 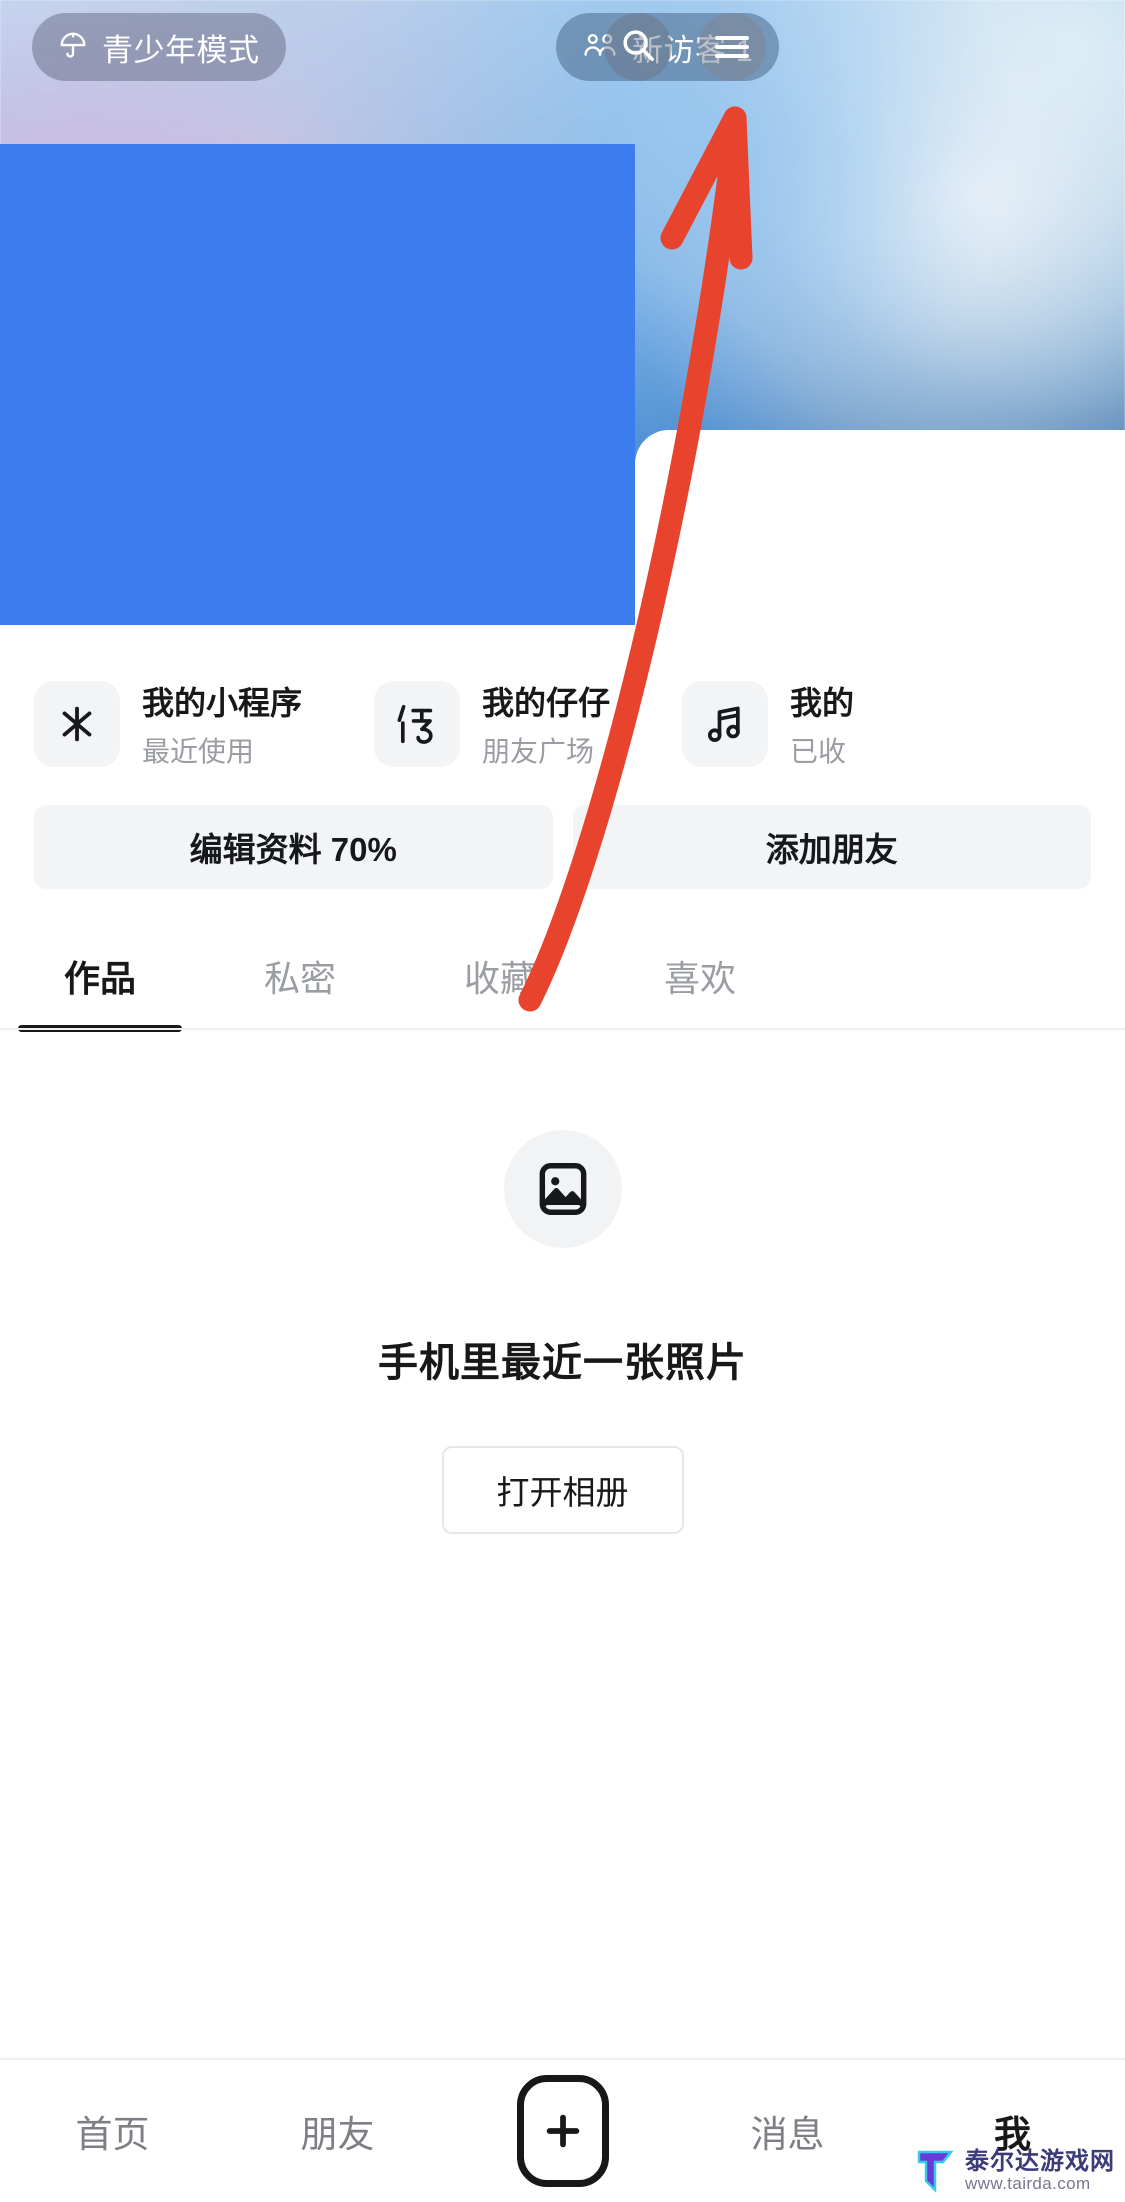 I want to click on mini-program-row: 我的小程序 最近使用 我的仔仔 朋友广场 我的 已收, so click(x=562, y=724).